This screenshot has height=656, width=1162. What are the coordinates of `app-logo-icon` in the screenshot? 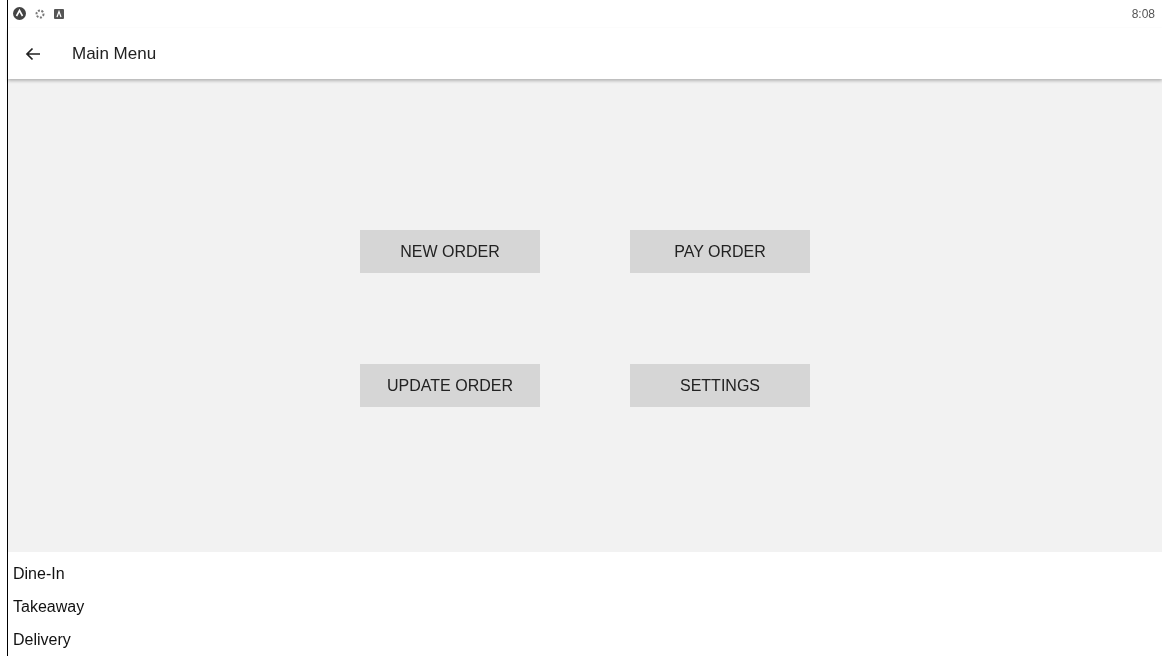 It's located at (19, 14).